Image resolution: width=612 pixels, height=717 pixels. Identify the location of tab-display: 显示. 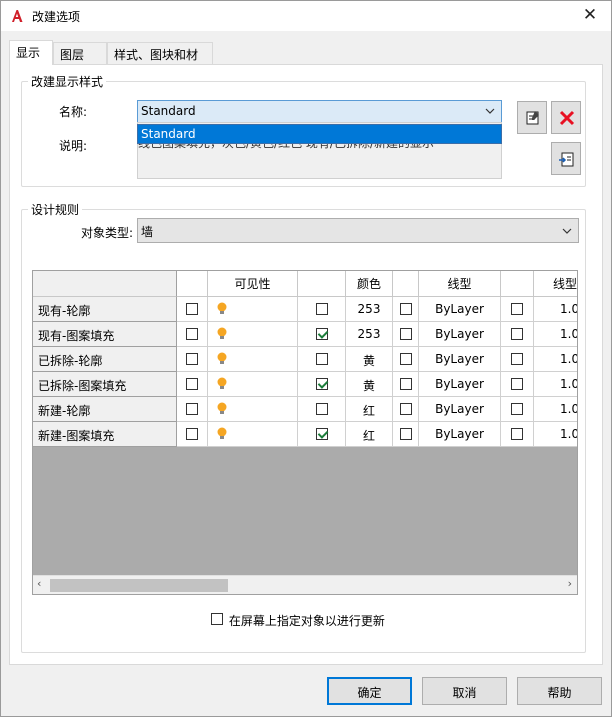
(31, 52).